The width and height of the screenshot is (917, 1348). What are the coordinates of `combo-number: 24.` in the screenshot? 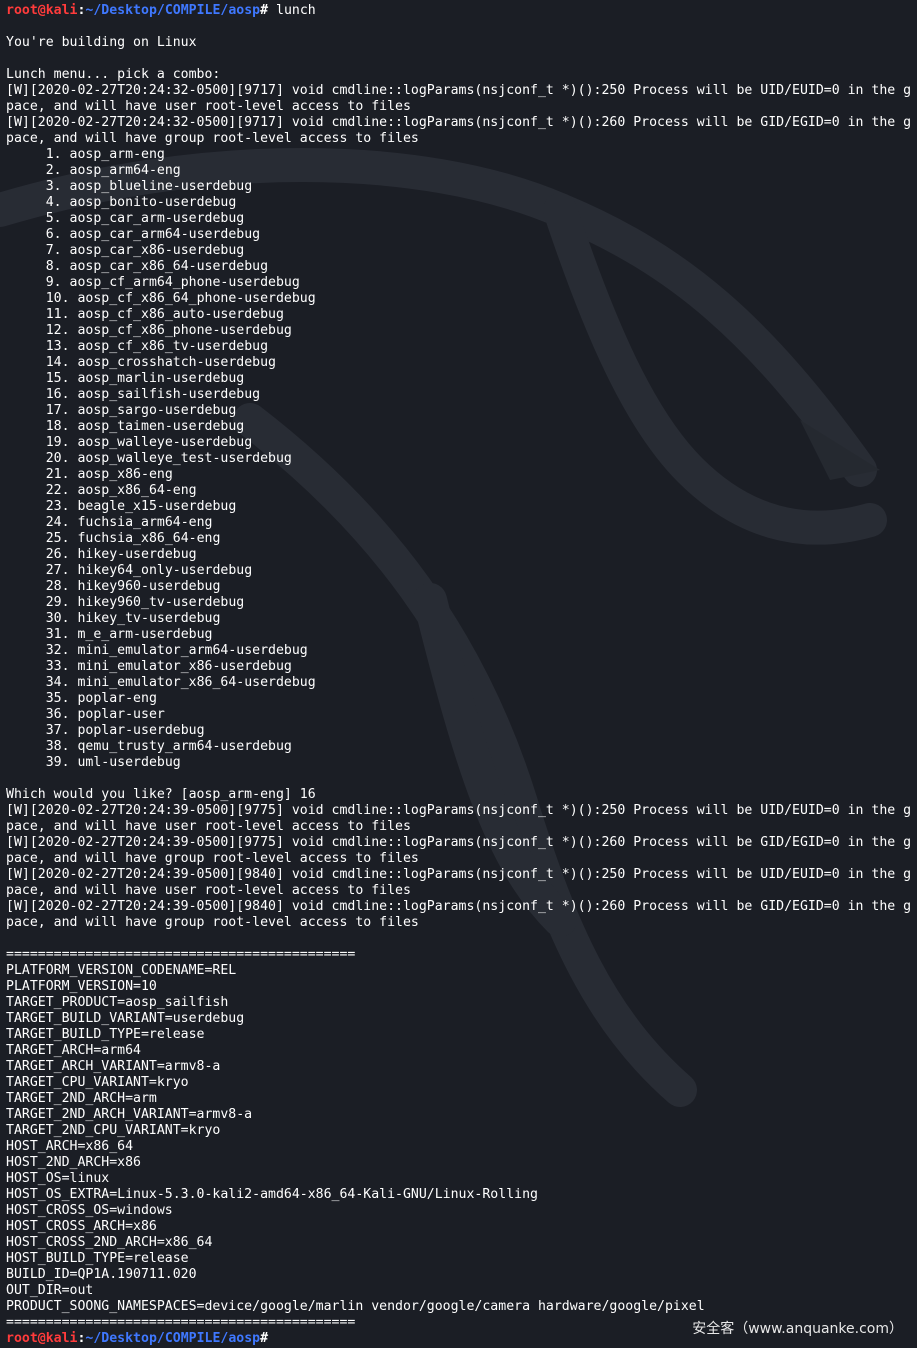 It's located at (57, 522).